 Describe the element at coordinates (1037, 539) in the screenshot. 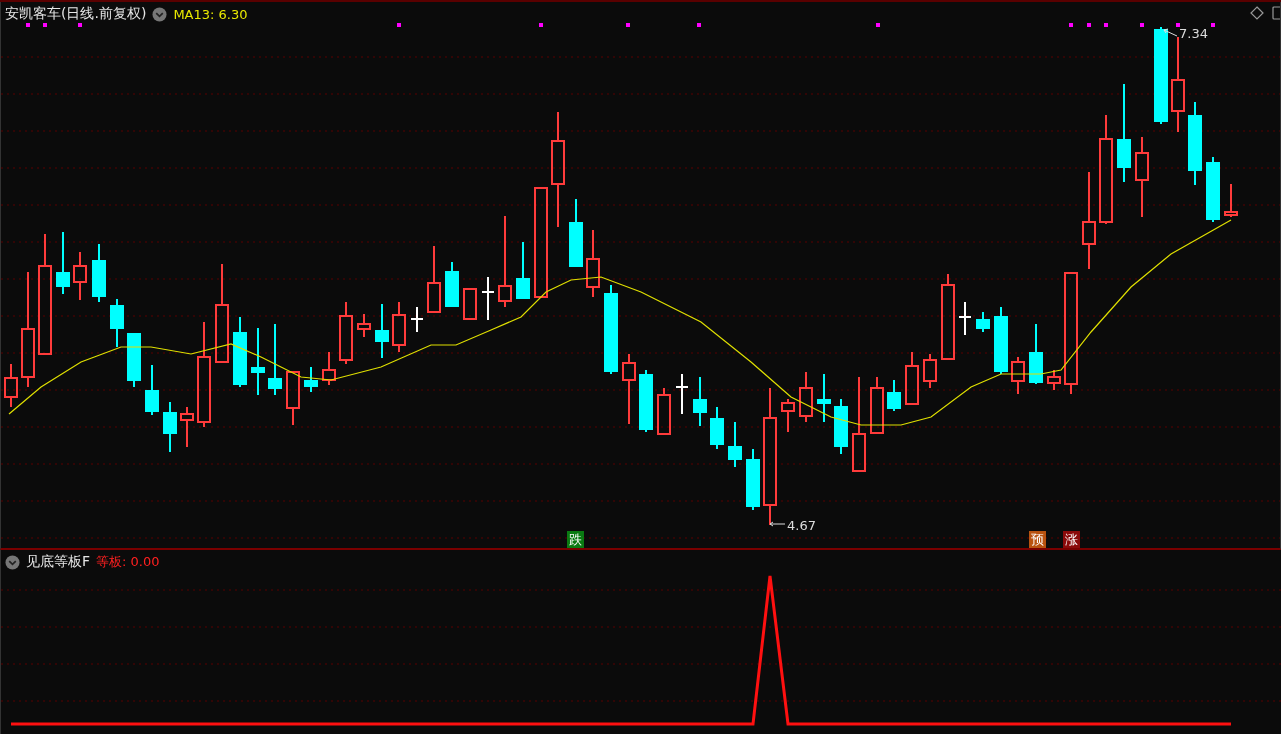

I see `signal-badge: 预` at that location.